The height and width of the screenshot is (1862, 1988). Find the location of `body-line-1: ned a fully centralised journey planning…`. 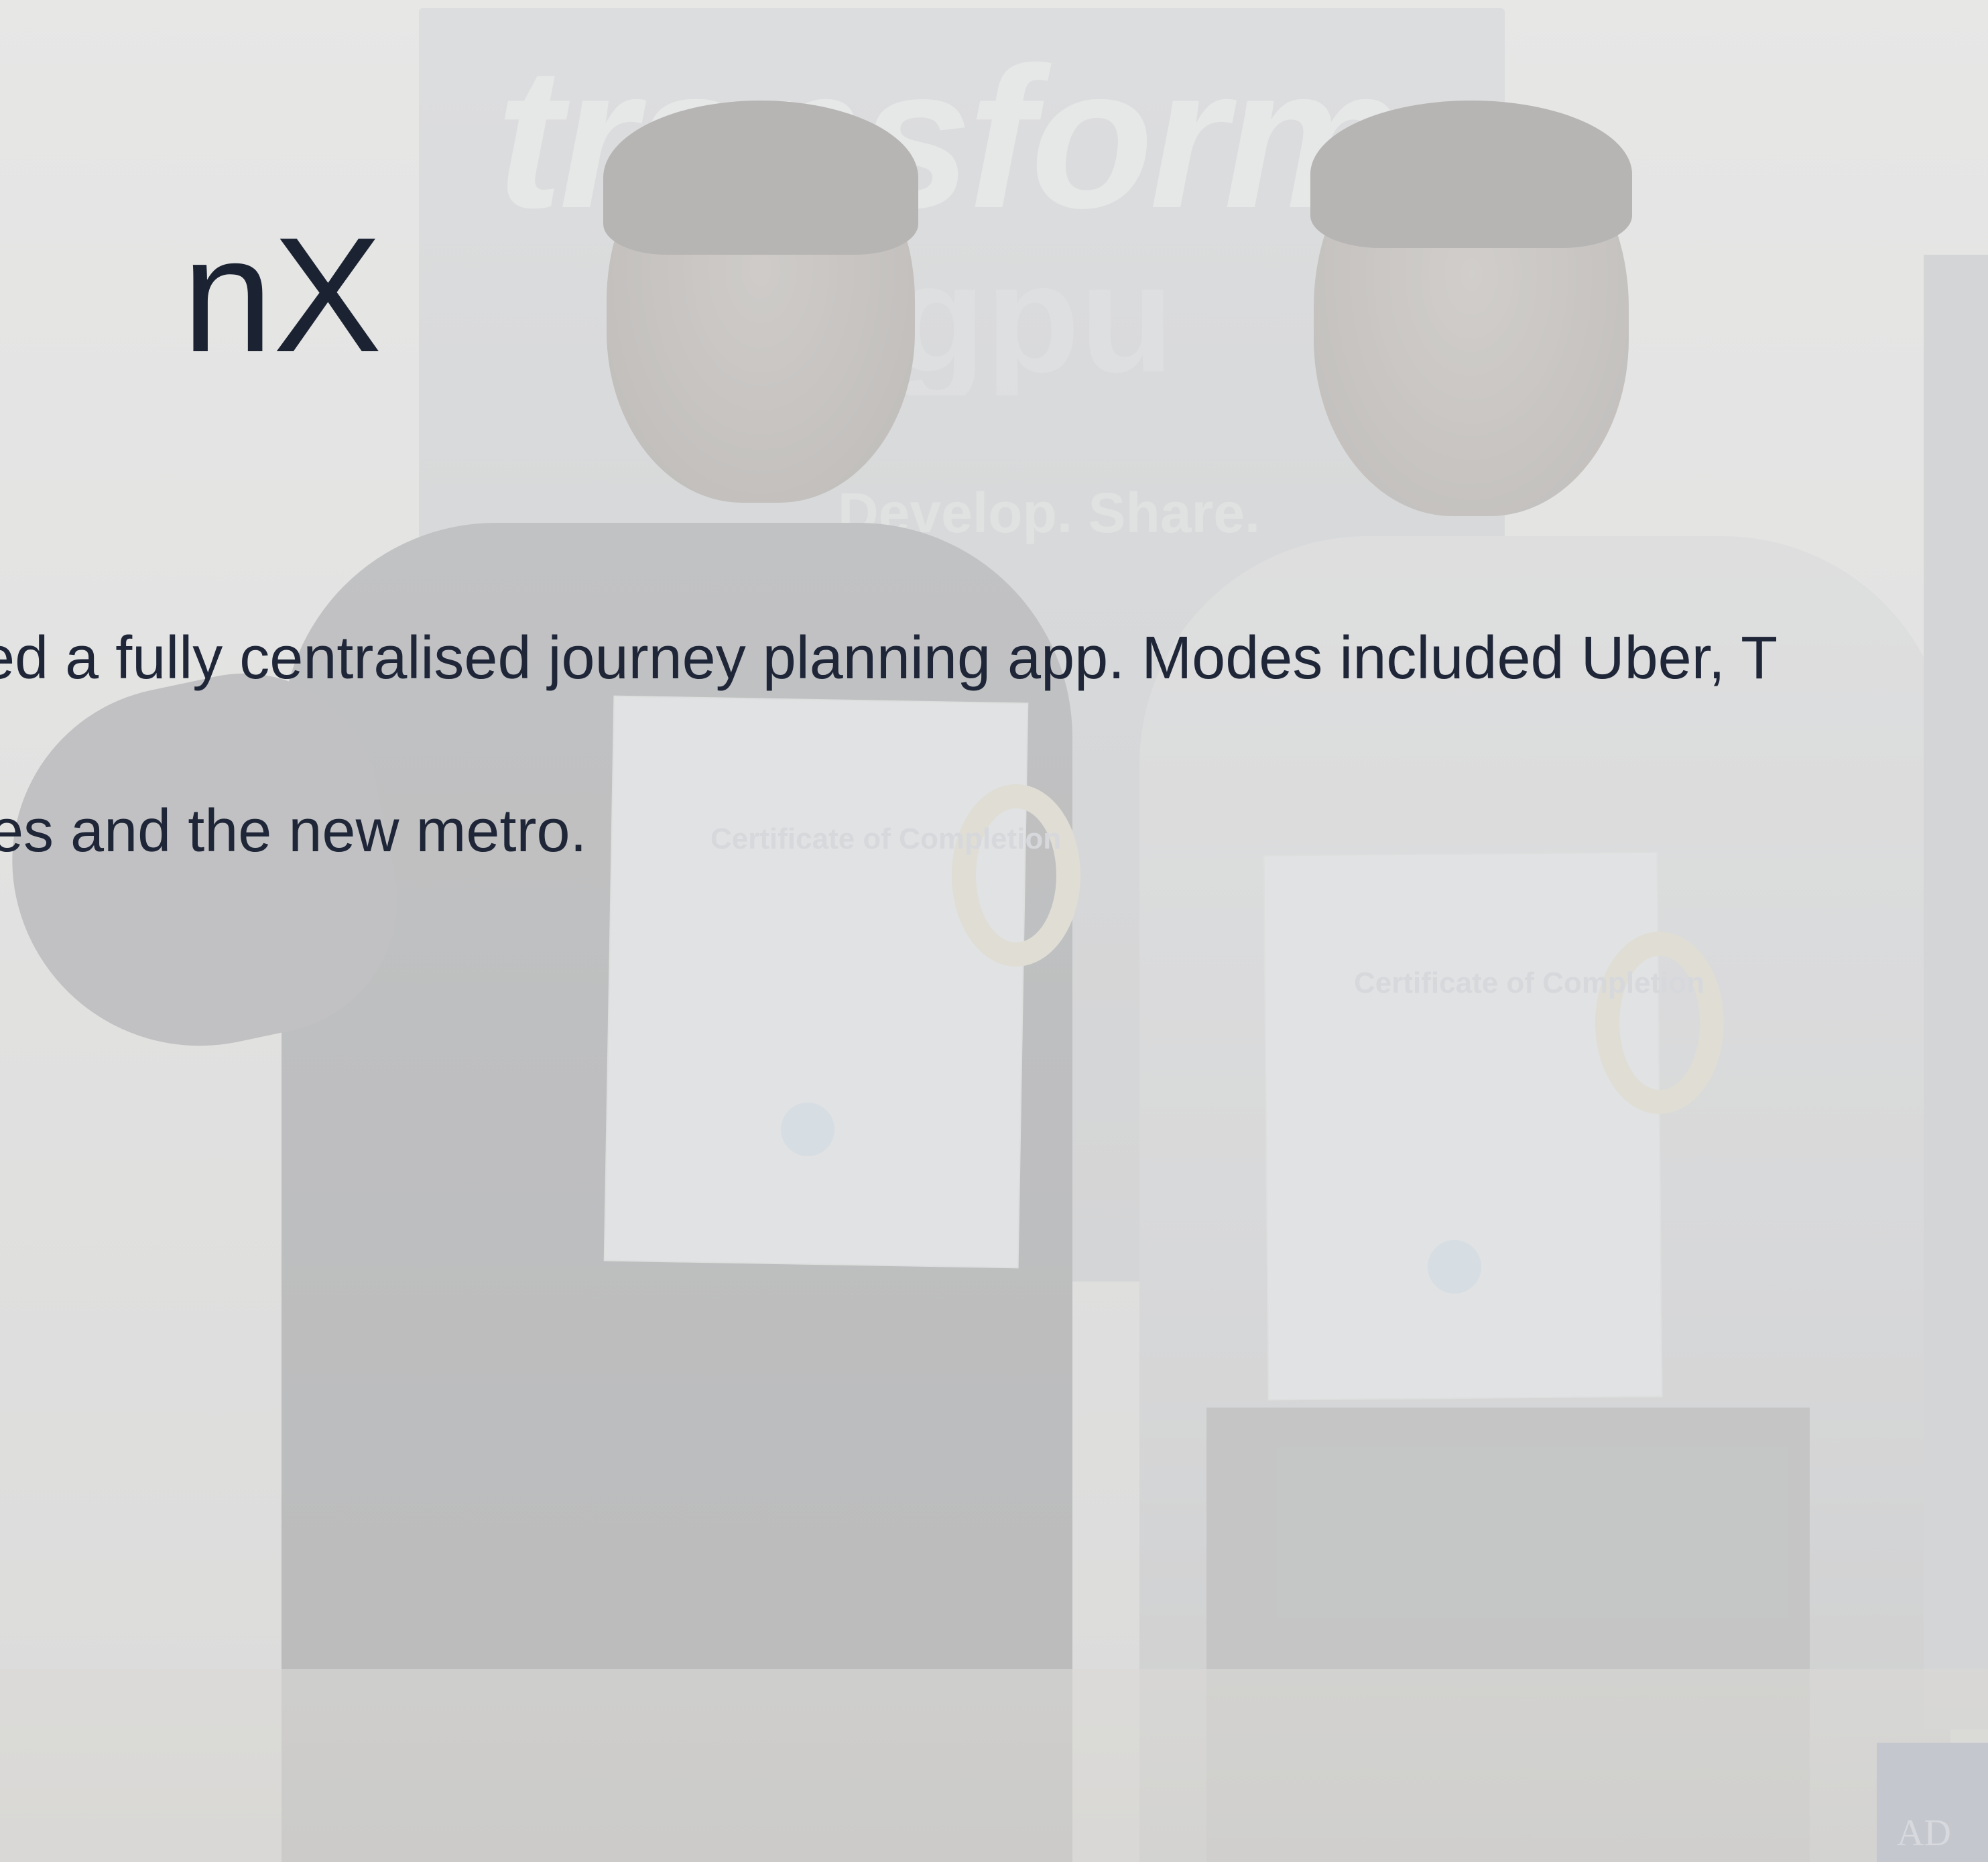

body-line-1: ned a fully centralised journey planning… is located at coordinates (889, 659).